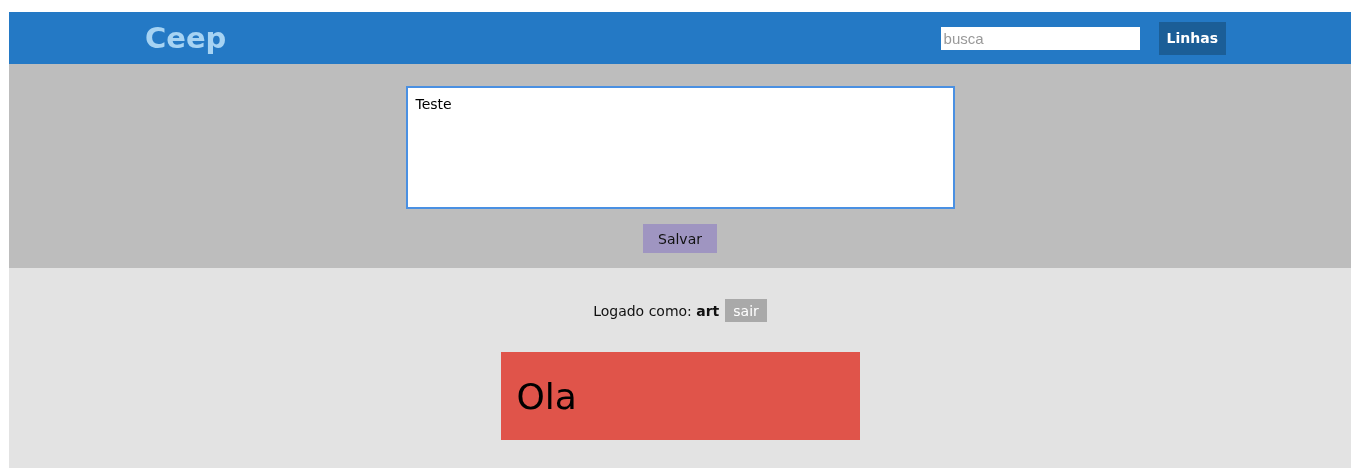 This screenshot has height=468, width=1351. I want to click on search-field: busca, so click(1040, 38).